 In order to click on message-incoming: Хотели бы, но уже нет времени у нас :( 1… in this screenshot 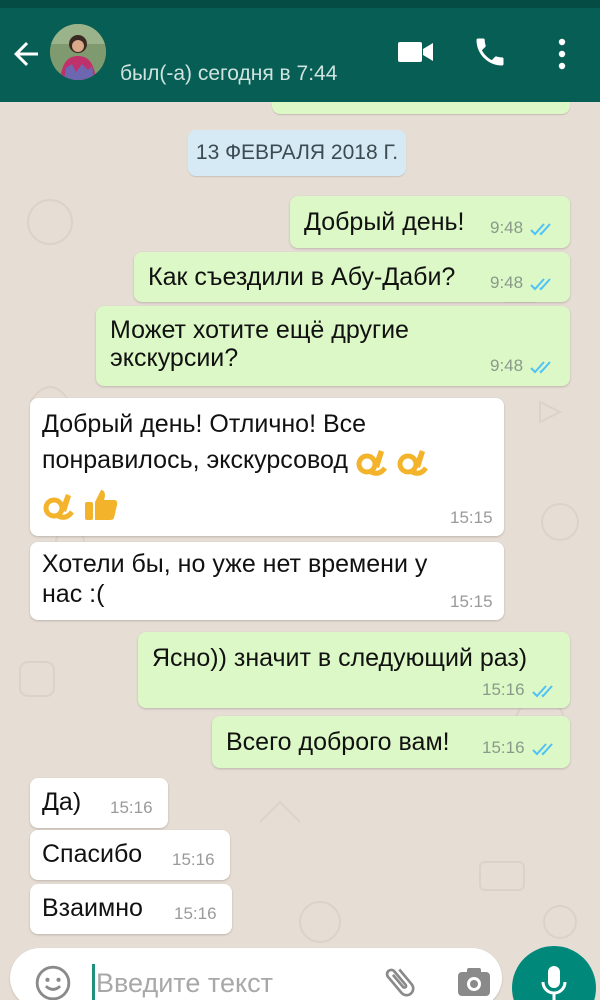, I will do `click(267, 581)`.